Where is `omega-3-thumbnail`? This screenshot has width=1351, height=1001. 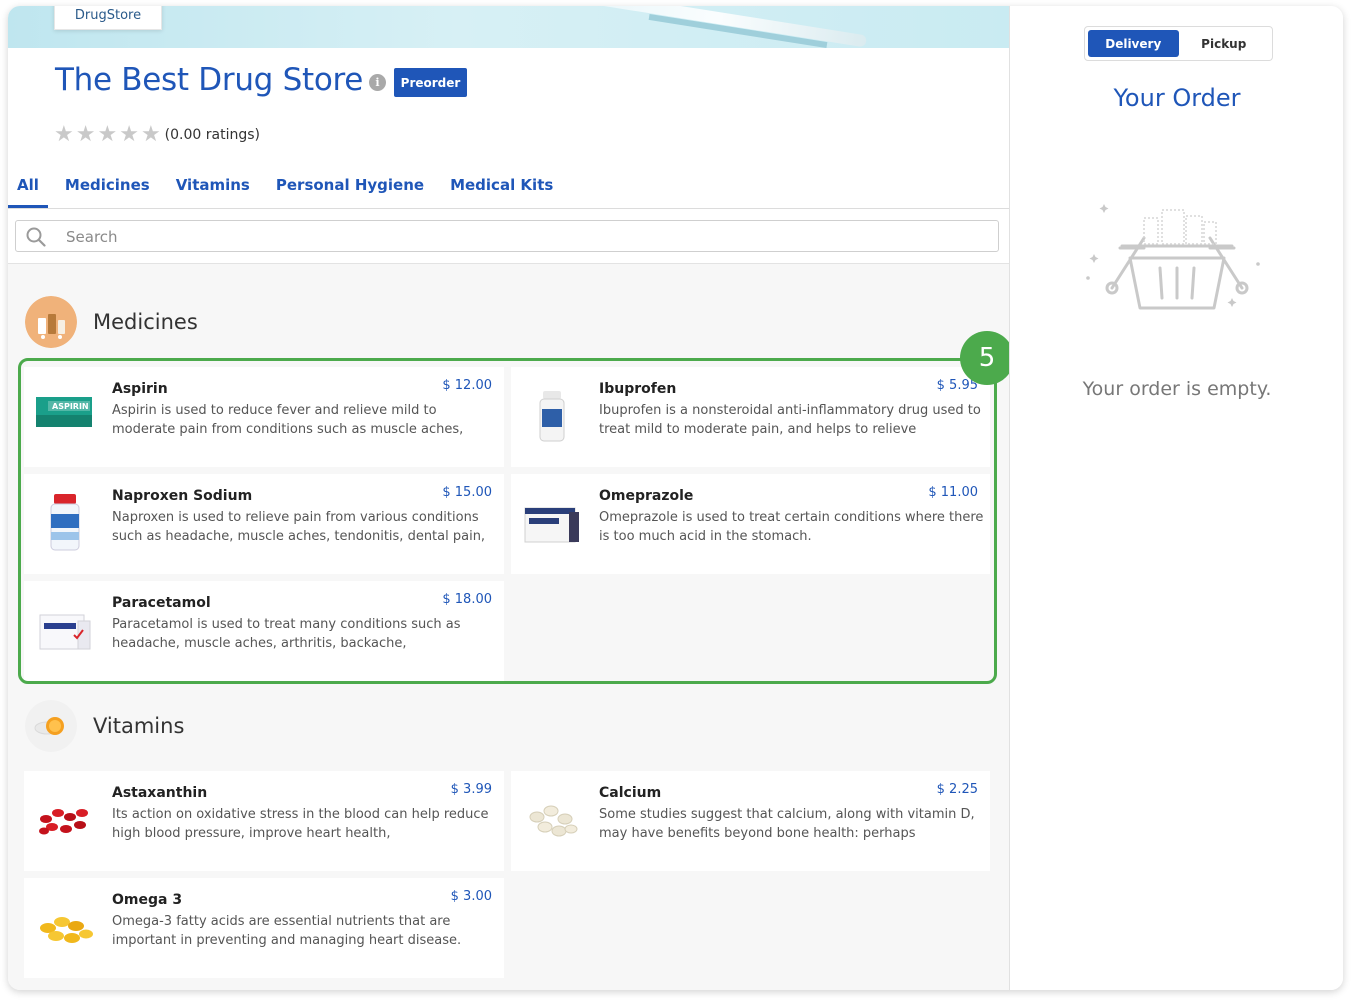 omega-3-thumbnail is located at coordinates (66, 930).